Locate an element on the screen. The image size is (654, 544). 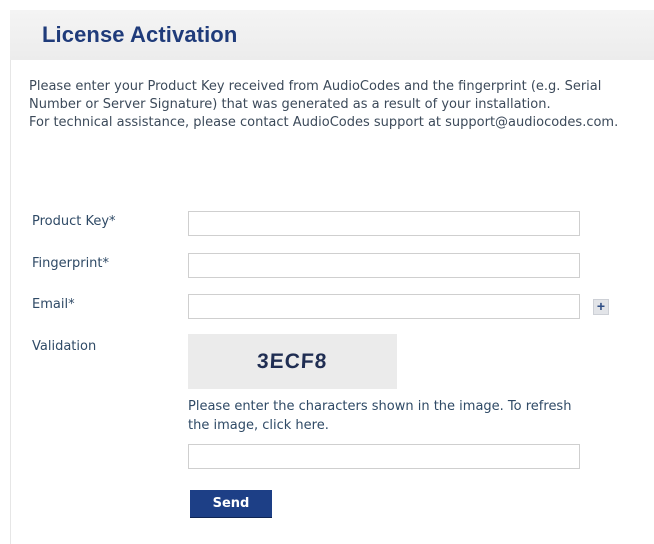
product-key-label: Product Key* is located at coordinates (74, 221).